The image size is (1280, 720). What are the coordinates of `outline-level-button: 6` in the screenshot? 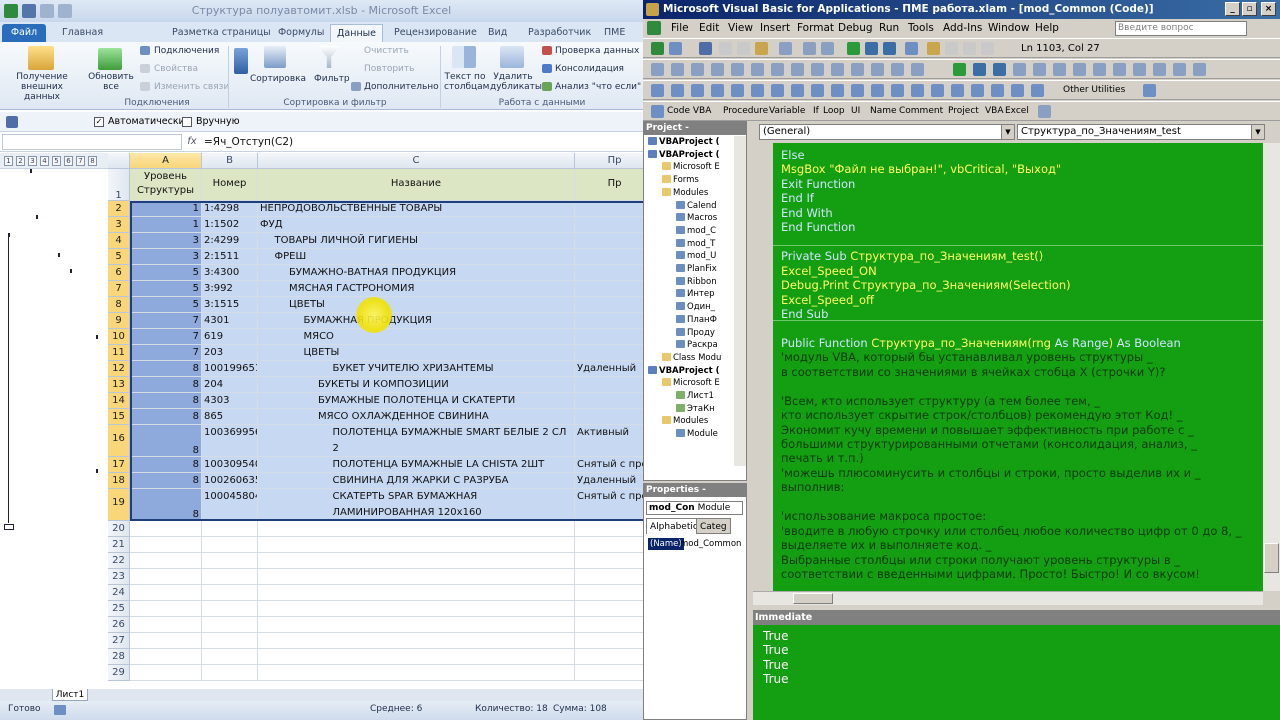 It's located at (68, 161).